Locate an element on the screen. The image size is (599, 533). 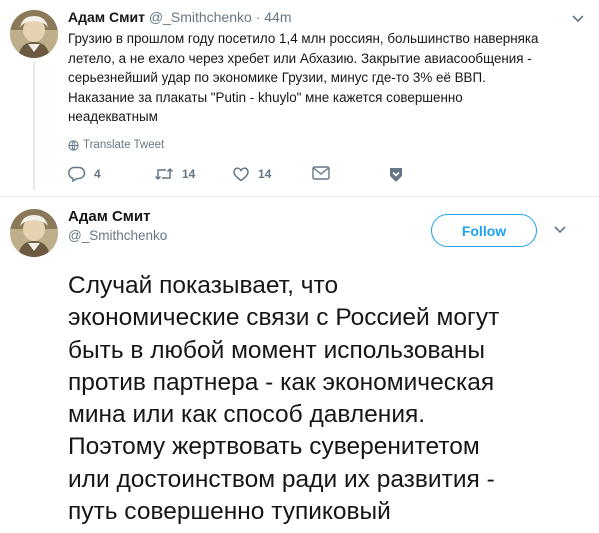
reply-tweet-header: Адам Смит @_Smithchenko · 44m is located at coordinates (179, 17).